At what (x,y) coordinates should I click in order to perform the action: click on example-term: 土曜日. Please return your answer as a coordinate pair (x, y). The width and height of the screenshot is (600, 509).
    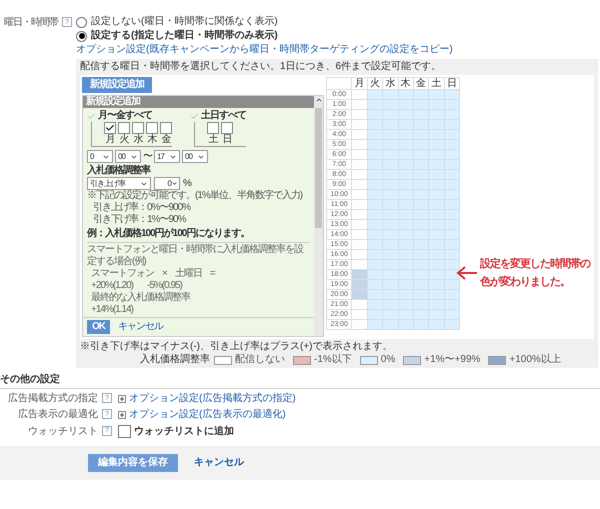
    Looking at the image, I should click on (188, 274).